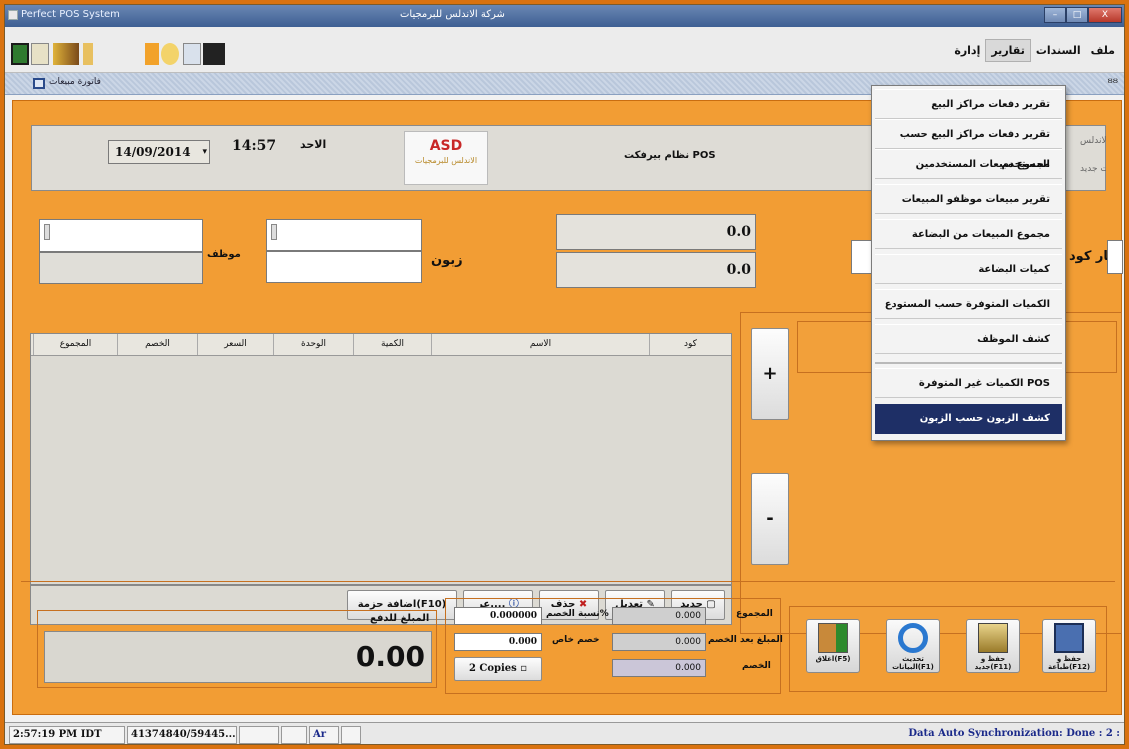  I want to click on save-print-button: حفظ و طباعة(F12), so click(1069, 646).